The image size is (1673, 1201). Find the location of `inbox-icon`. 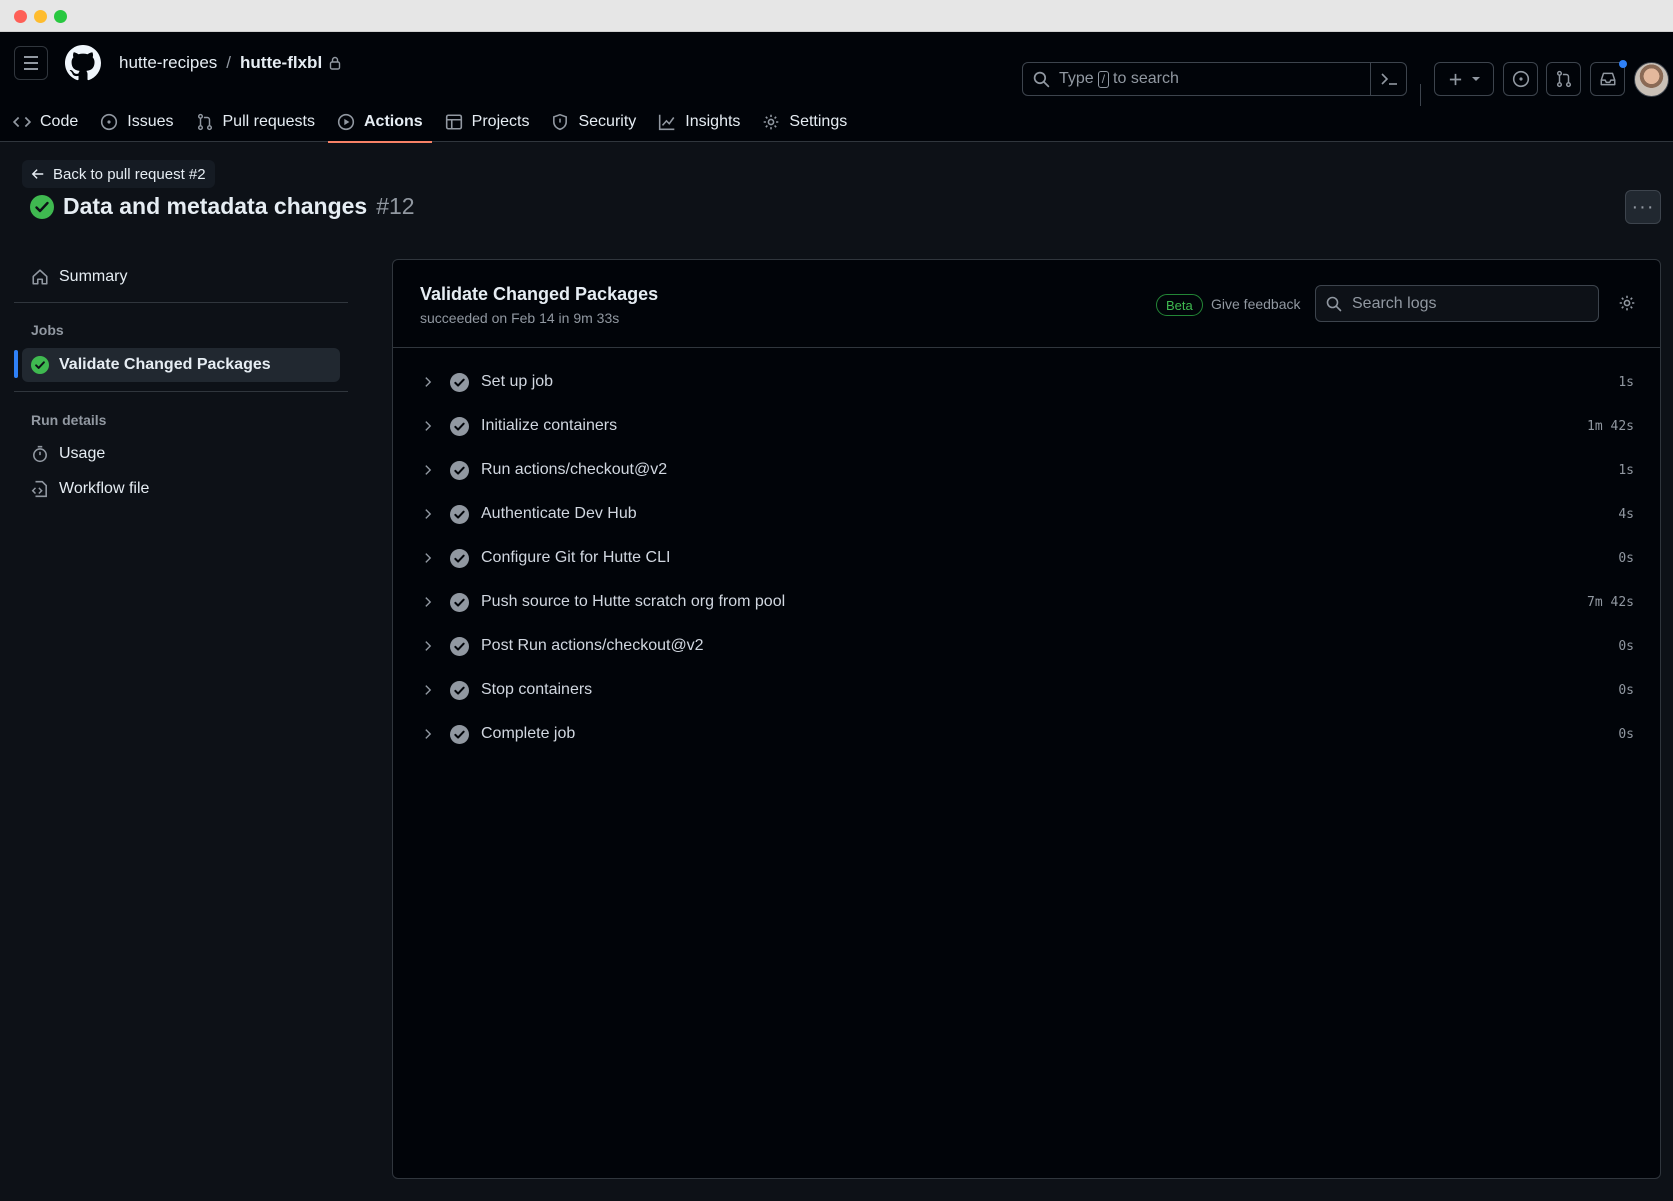

inbox-icon is located at coordinates (1607, 79).